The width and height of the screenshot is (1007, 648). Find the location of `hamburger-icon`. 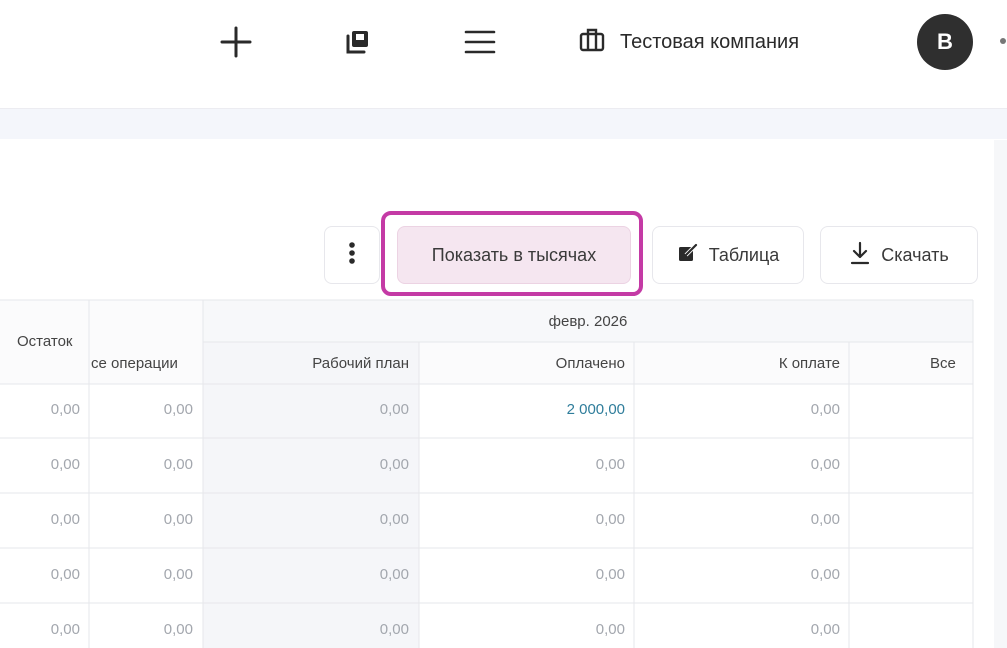

hamburger-icon is located at coordinates (480, 42).